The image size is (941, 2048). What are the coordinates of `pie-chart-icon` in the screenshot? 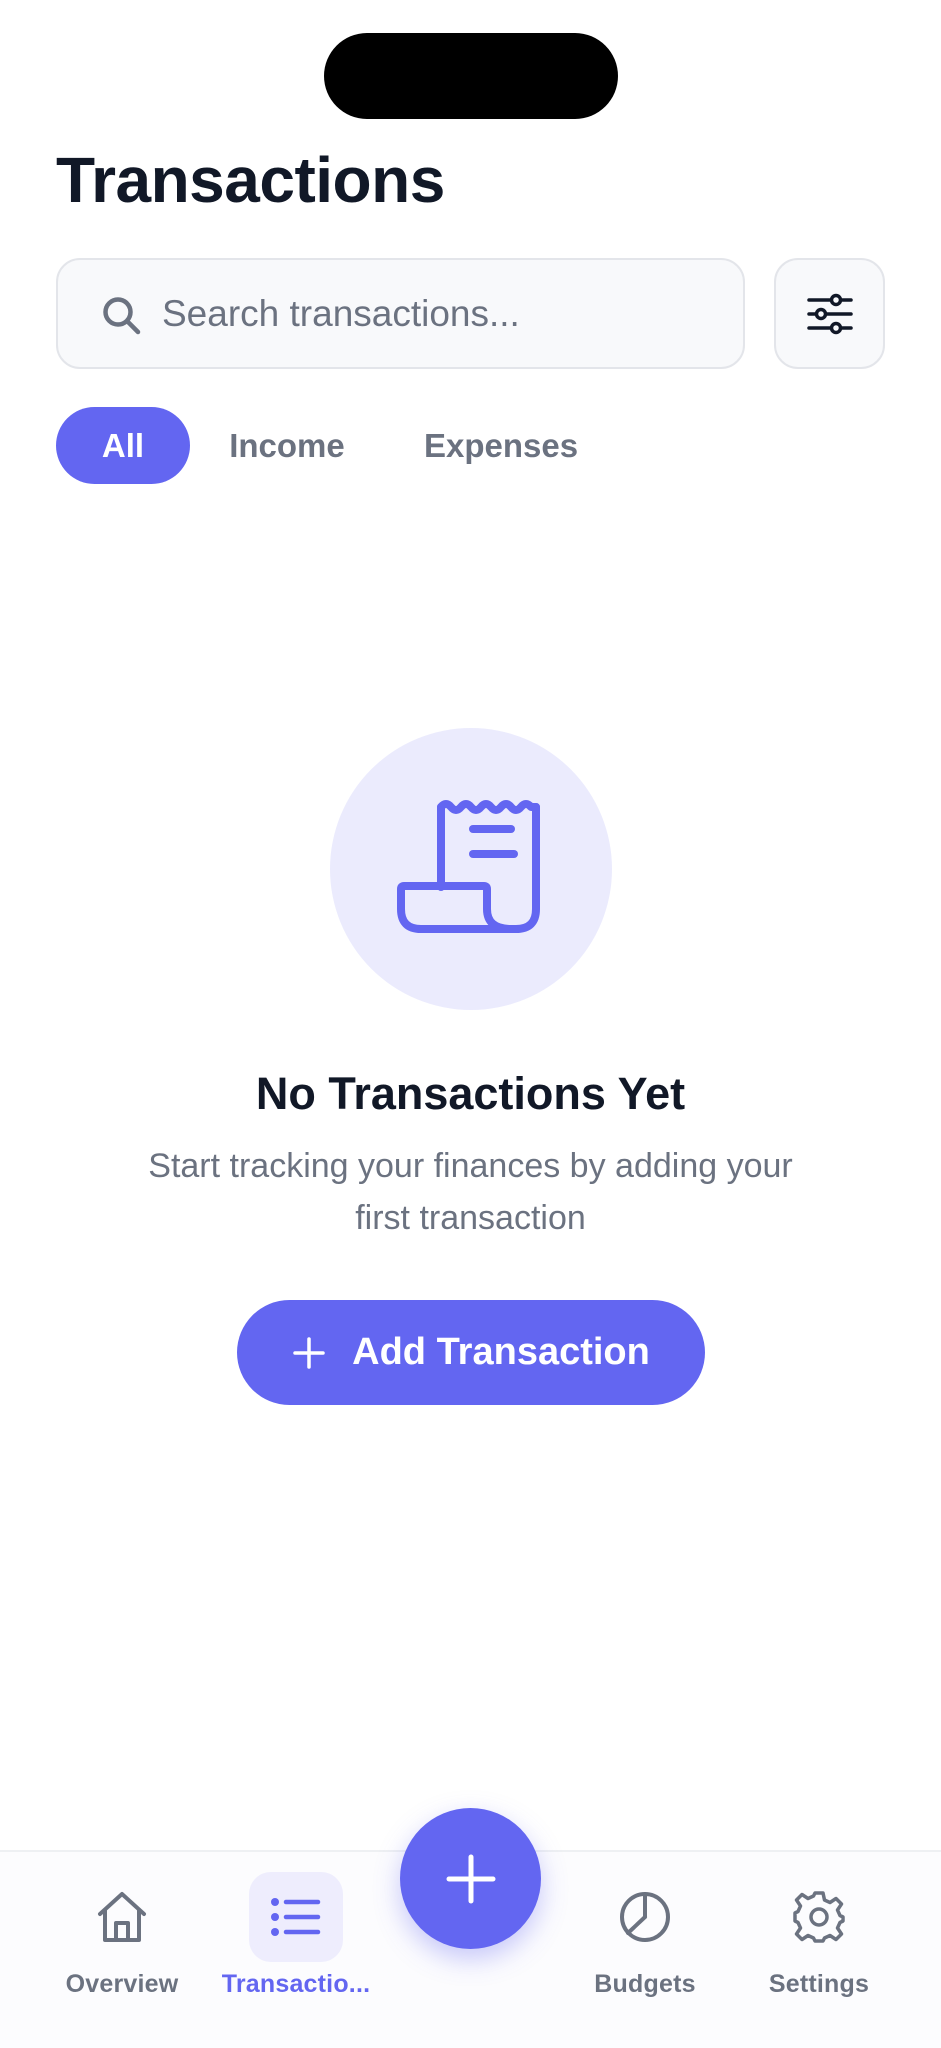 It's located at (645, 1917).